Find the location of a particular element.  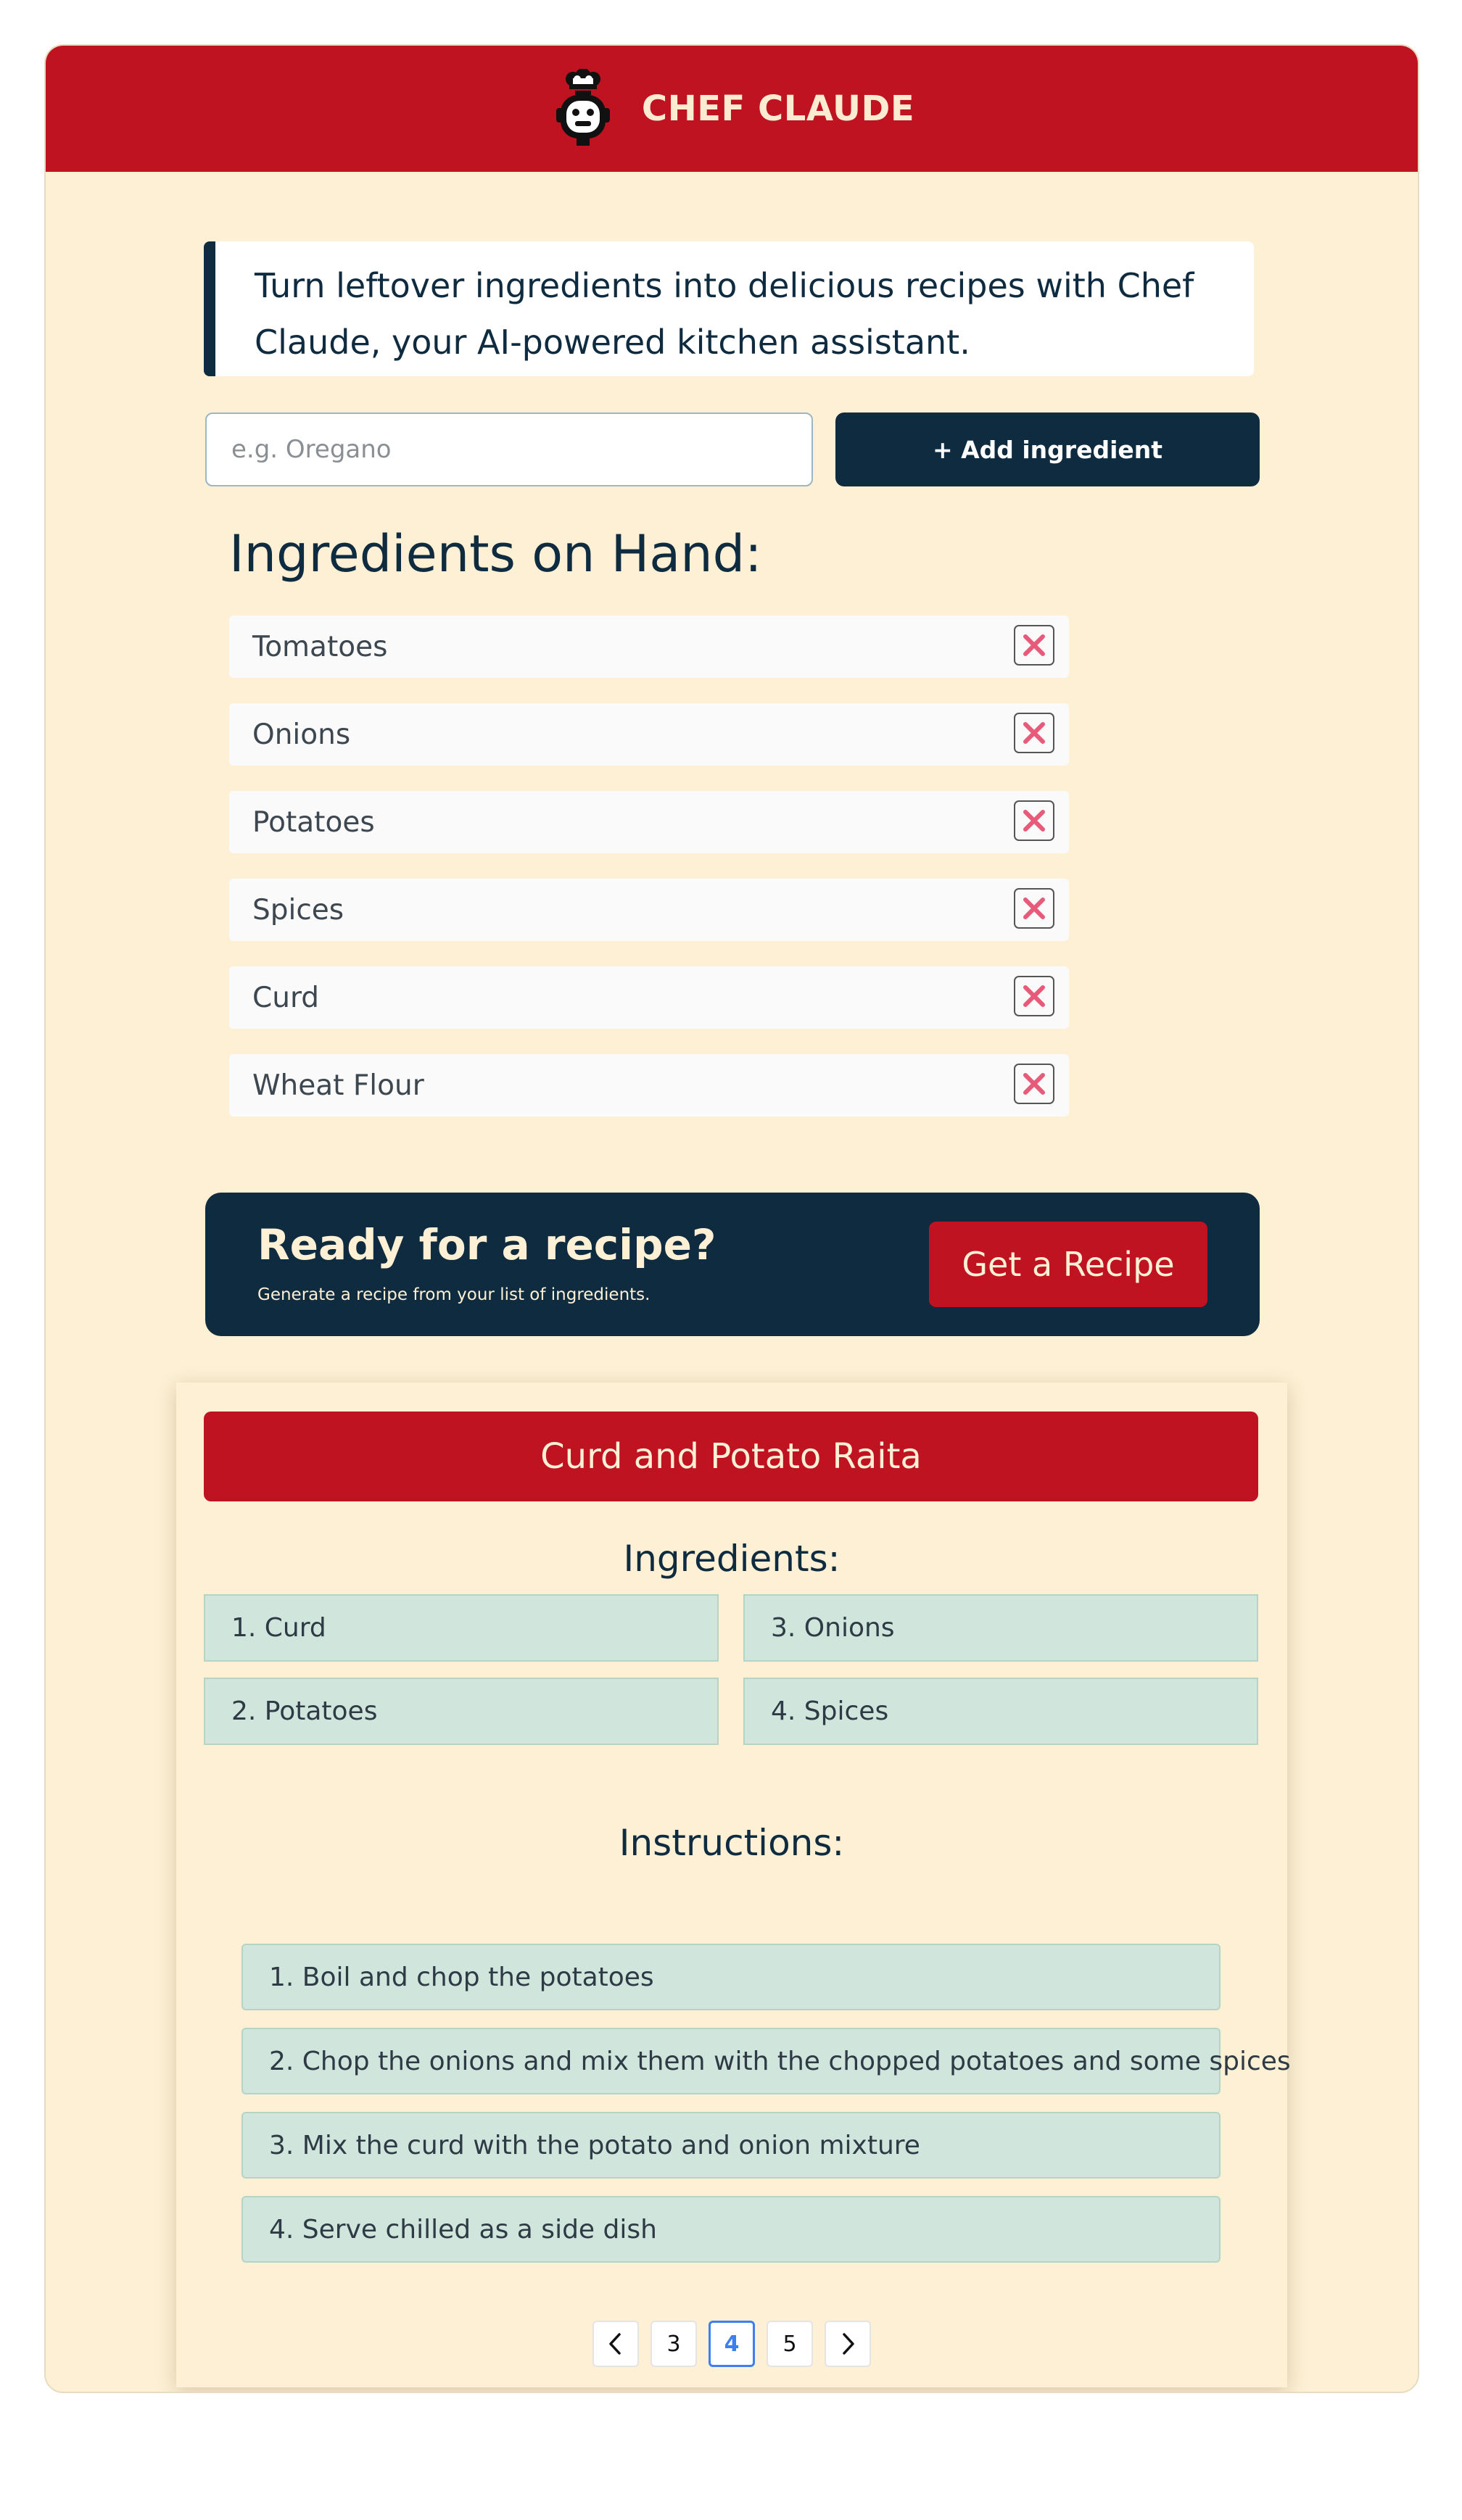

recipe-title-text: Curd and Potato Raita is located at coordinates (731, 1456).